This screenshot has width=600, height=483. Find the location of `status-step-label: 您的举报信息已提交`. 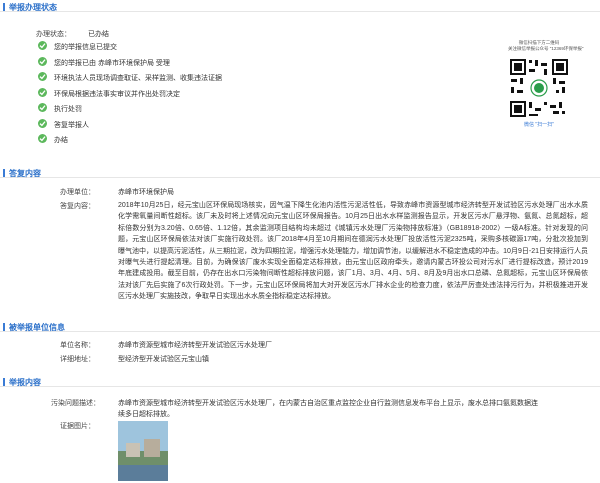

status-step-label: 您的举报信息已提交 is located at coordinates (85, 47).